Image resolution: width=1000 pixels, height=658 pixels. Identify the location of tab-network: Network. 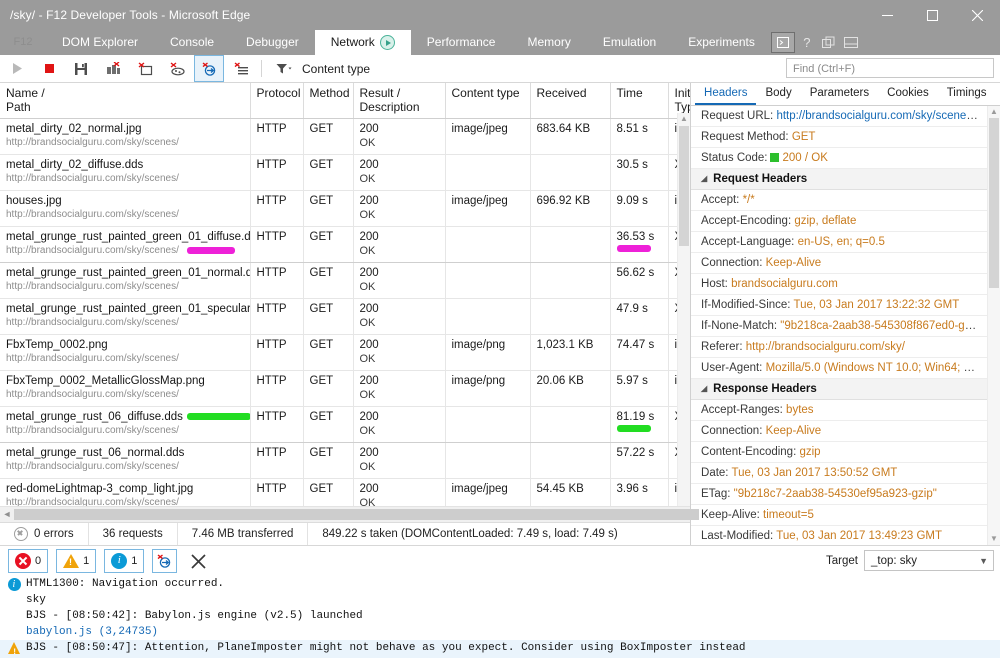
(362, 42).